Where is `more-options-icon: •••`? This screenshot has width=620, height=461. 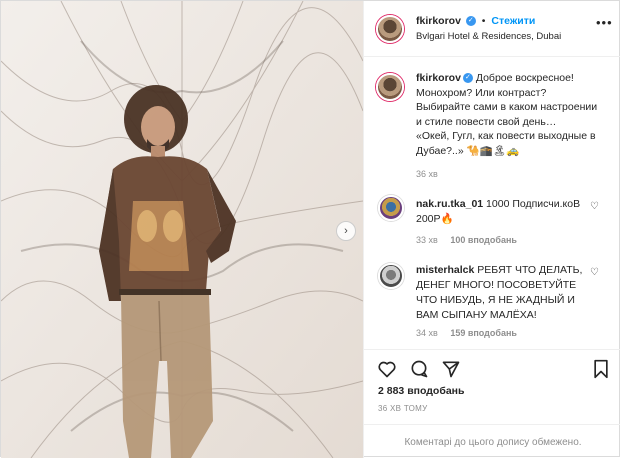 more-options-icon: ••• is located at coordinates (604, 22).